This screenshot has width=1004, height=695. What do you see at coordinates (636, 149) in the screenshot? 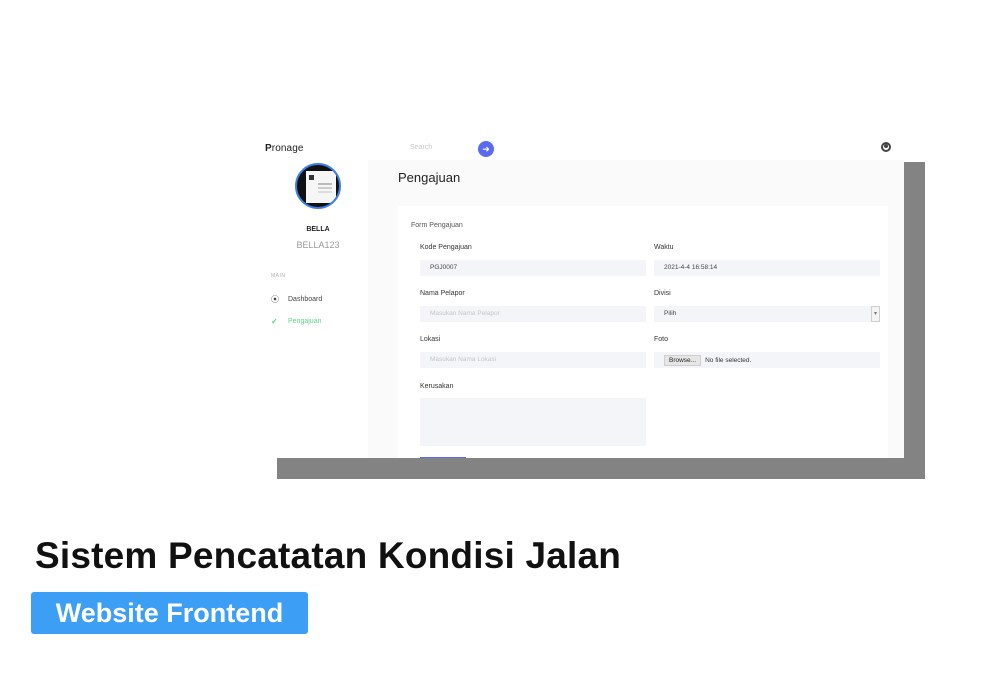
I see `topbar: Search ➜` at bounding box center [636, 149].